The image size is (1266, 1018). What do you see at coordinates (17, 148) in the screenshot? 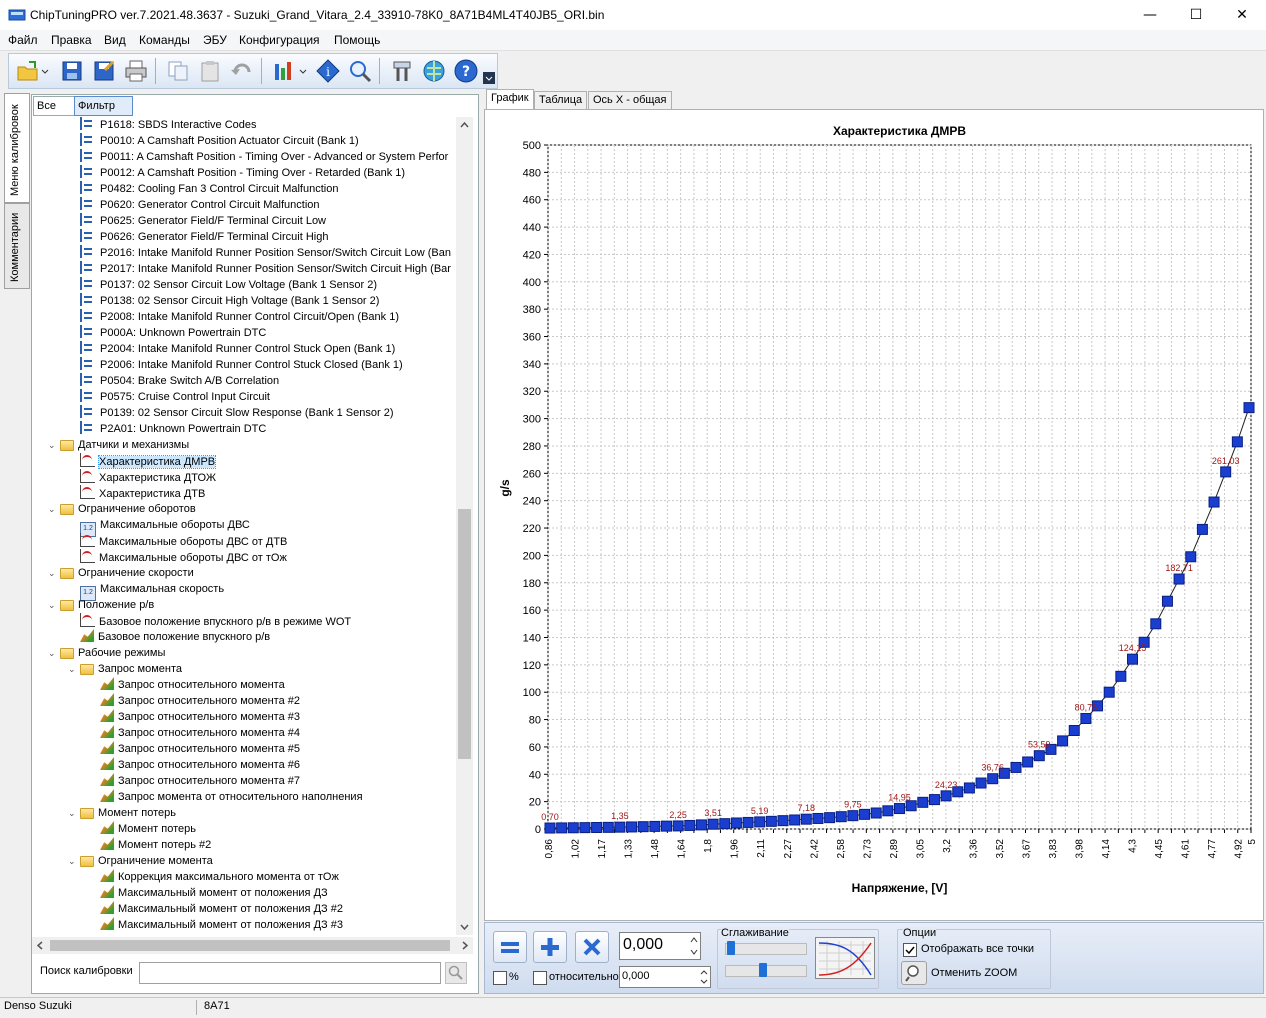
I see `tab-calibrations-menu: Меню калибровок` at bounding box center [17, 148].